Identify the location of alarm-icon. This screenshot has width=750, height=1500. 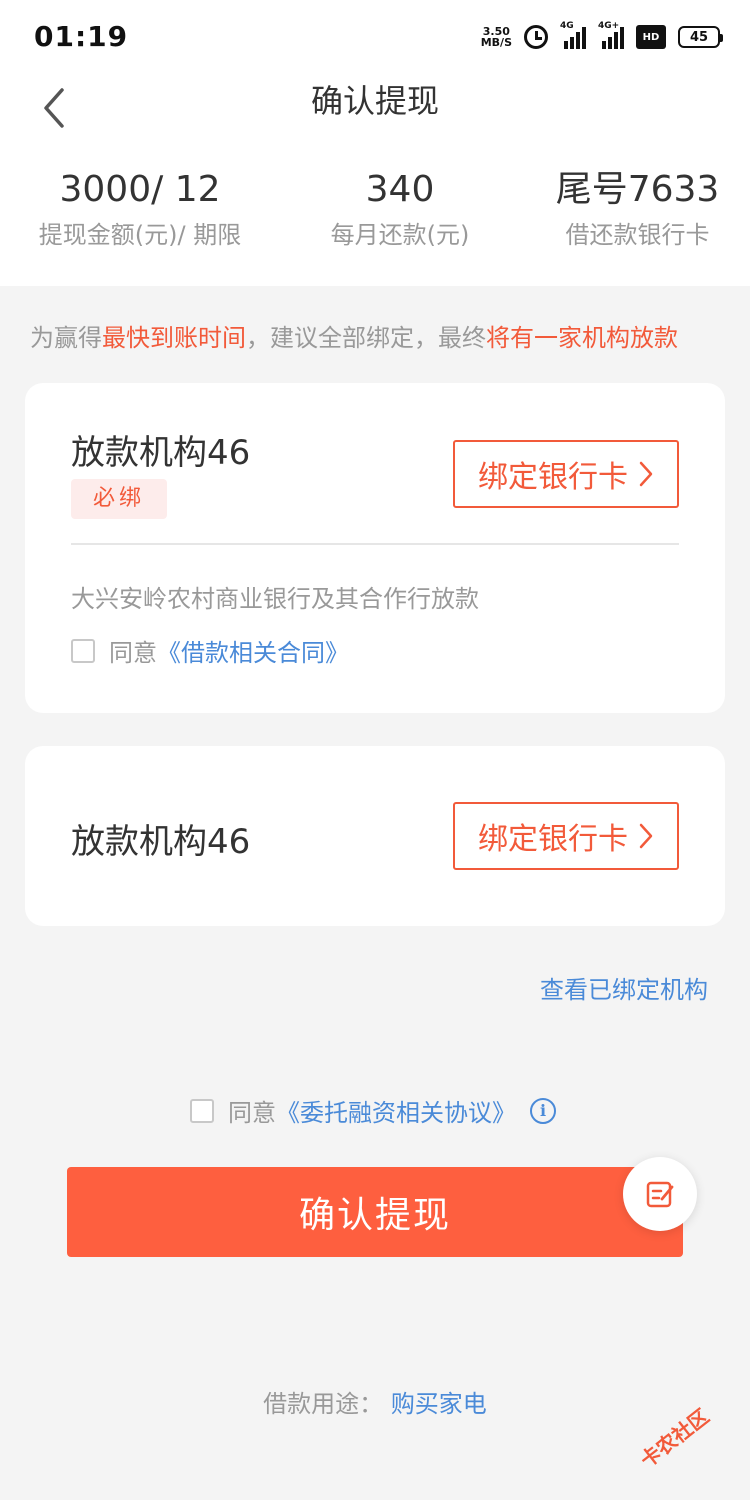
(536, 37).